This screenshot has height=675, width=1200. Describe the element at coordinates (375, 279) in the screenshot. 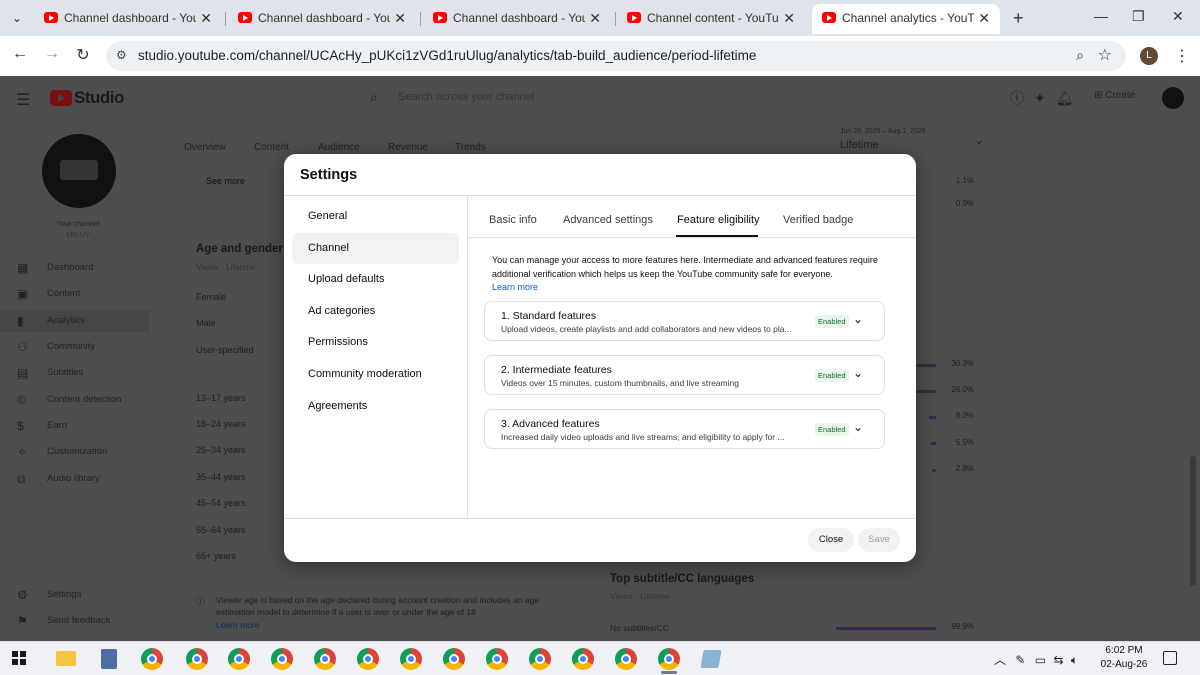

I see `settings-nav-upload-defaults: Upload defaults` at that location.